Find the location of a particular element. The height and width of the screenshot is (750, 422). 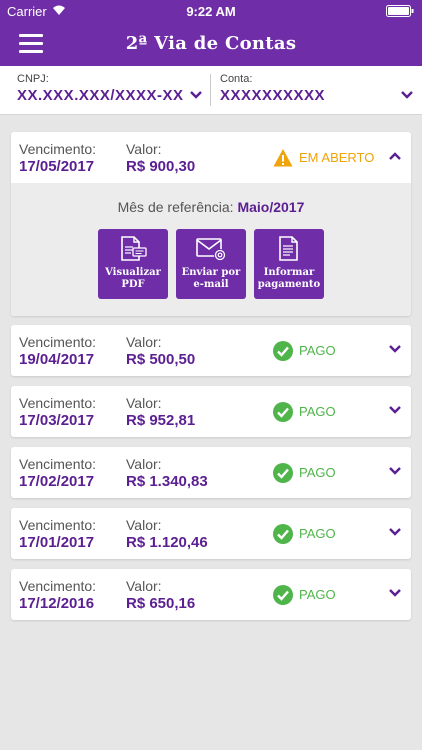

amount-column: Valor: R$ 650,16 is located at coordinates (160, 595).